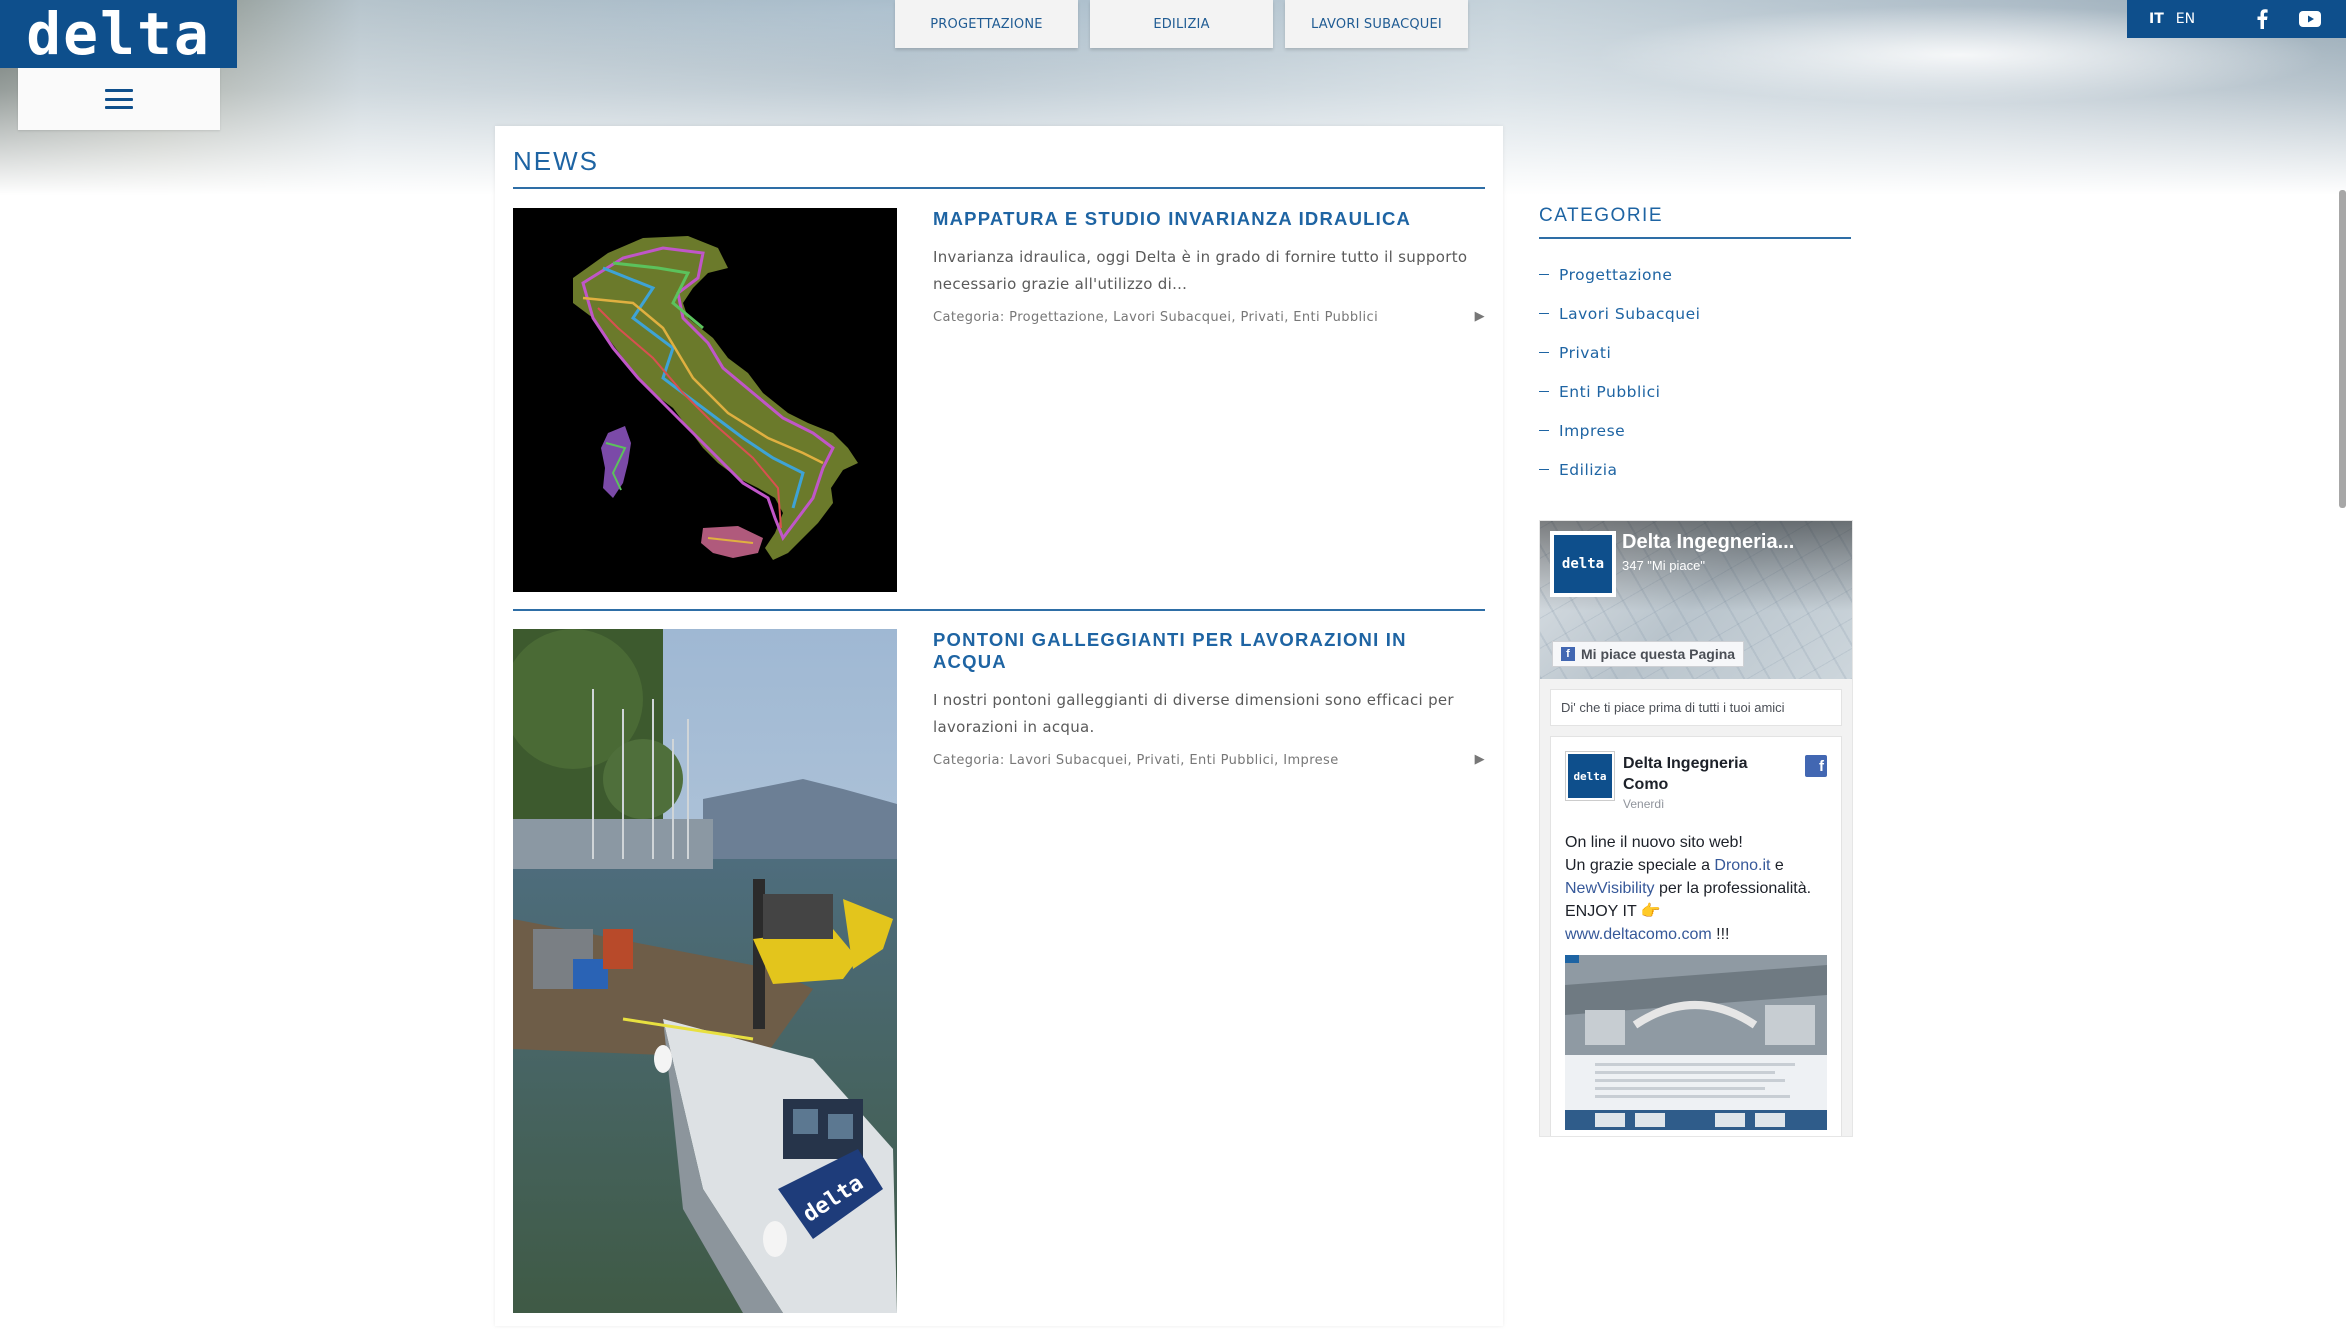 The height and width of the screenshot is (1329, 2346). Describe the element at coordinates (986, 24) in the screenshot. I see `tab-progettazione: PROGETTAZIONE` at that location.